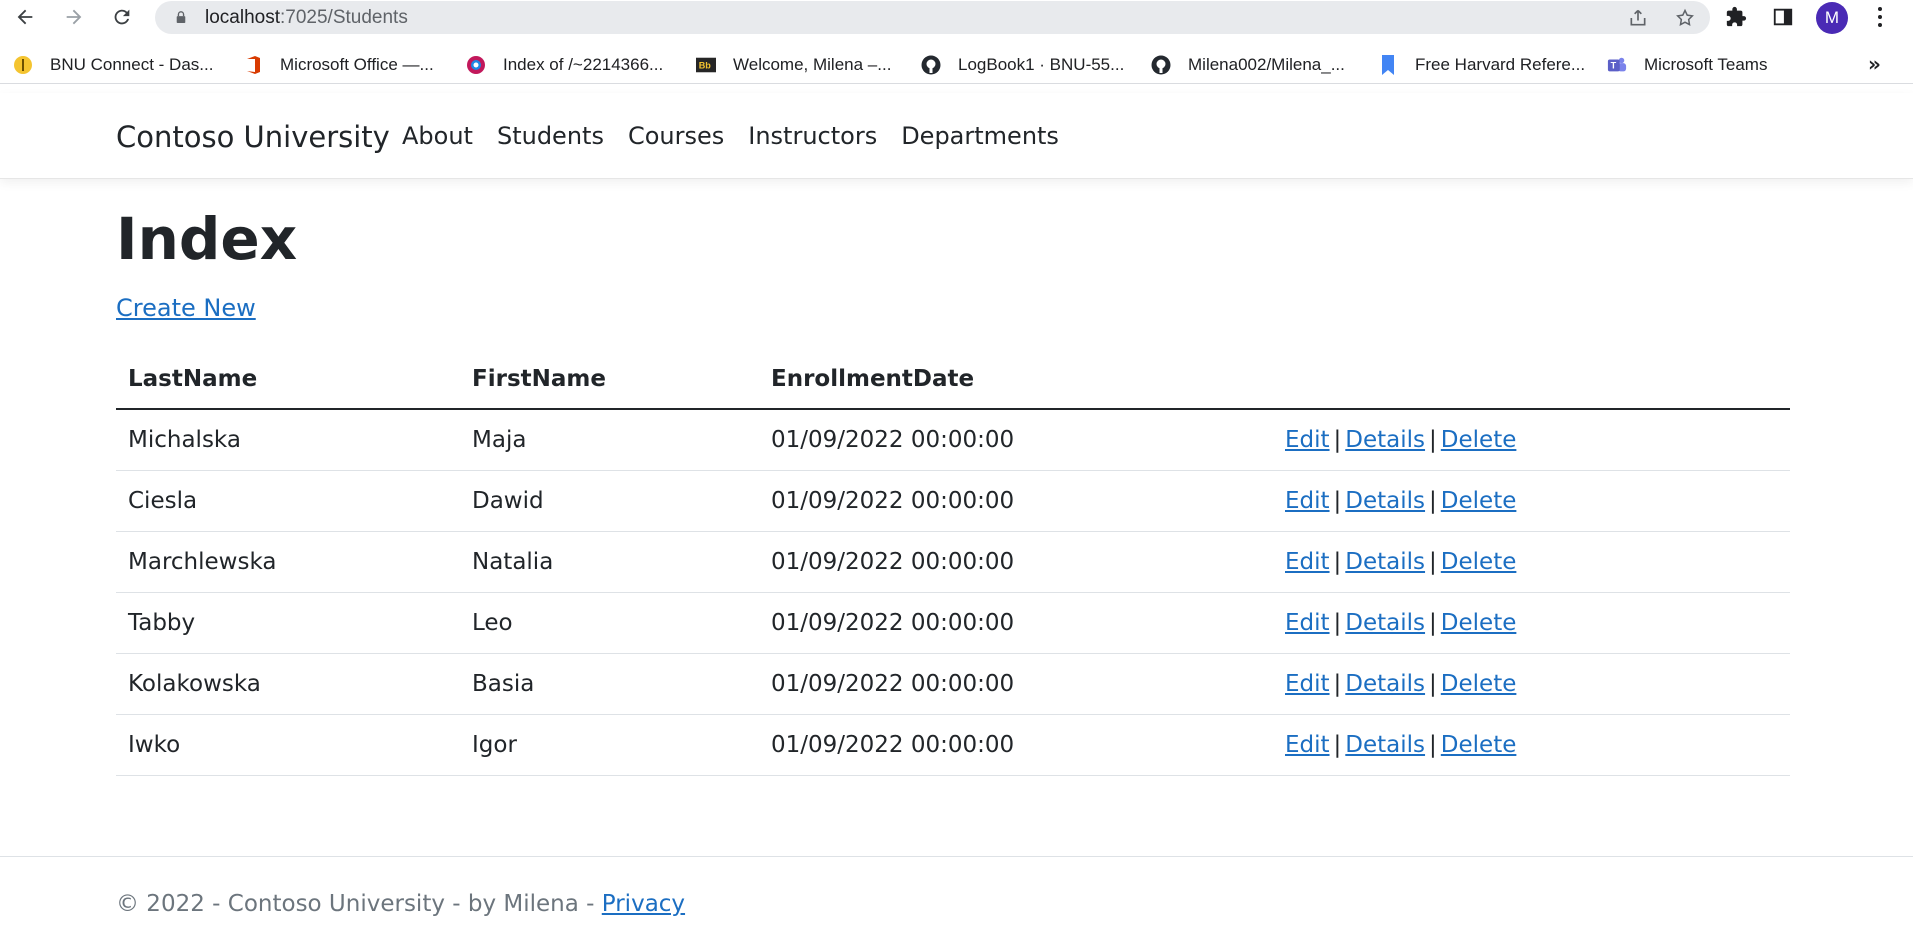 The height and width of the screenshot is (931, 1913). Describe the element at coordinates (1685, 18) in the screenshot. I see `star-icon` at that location.